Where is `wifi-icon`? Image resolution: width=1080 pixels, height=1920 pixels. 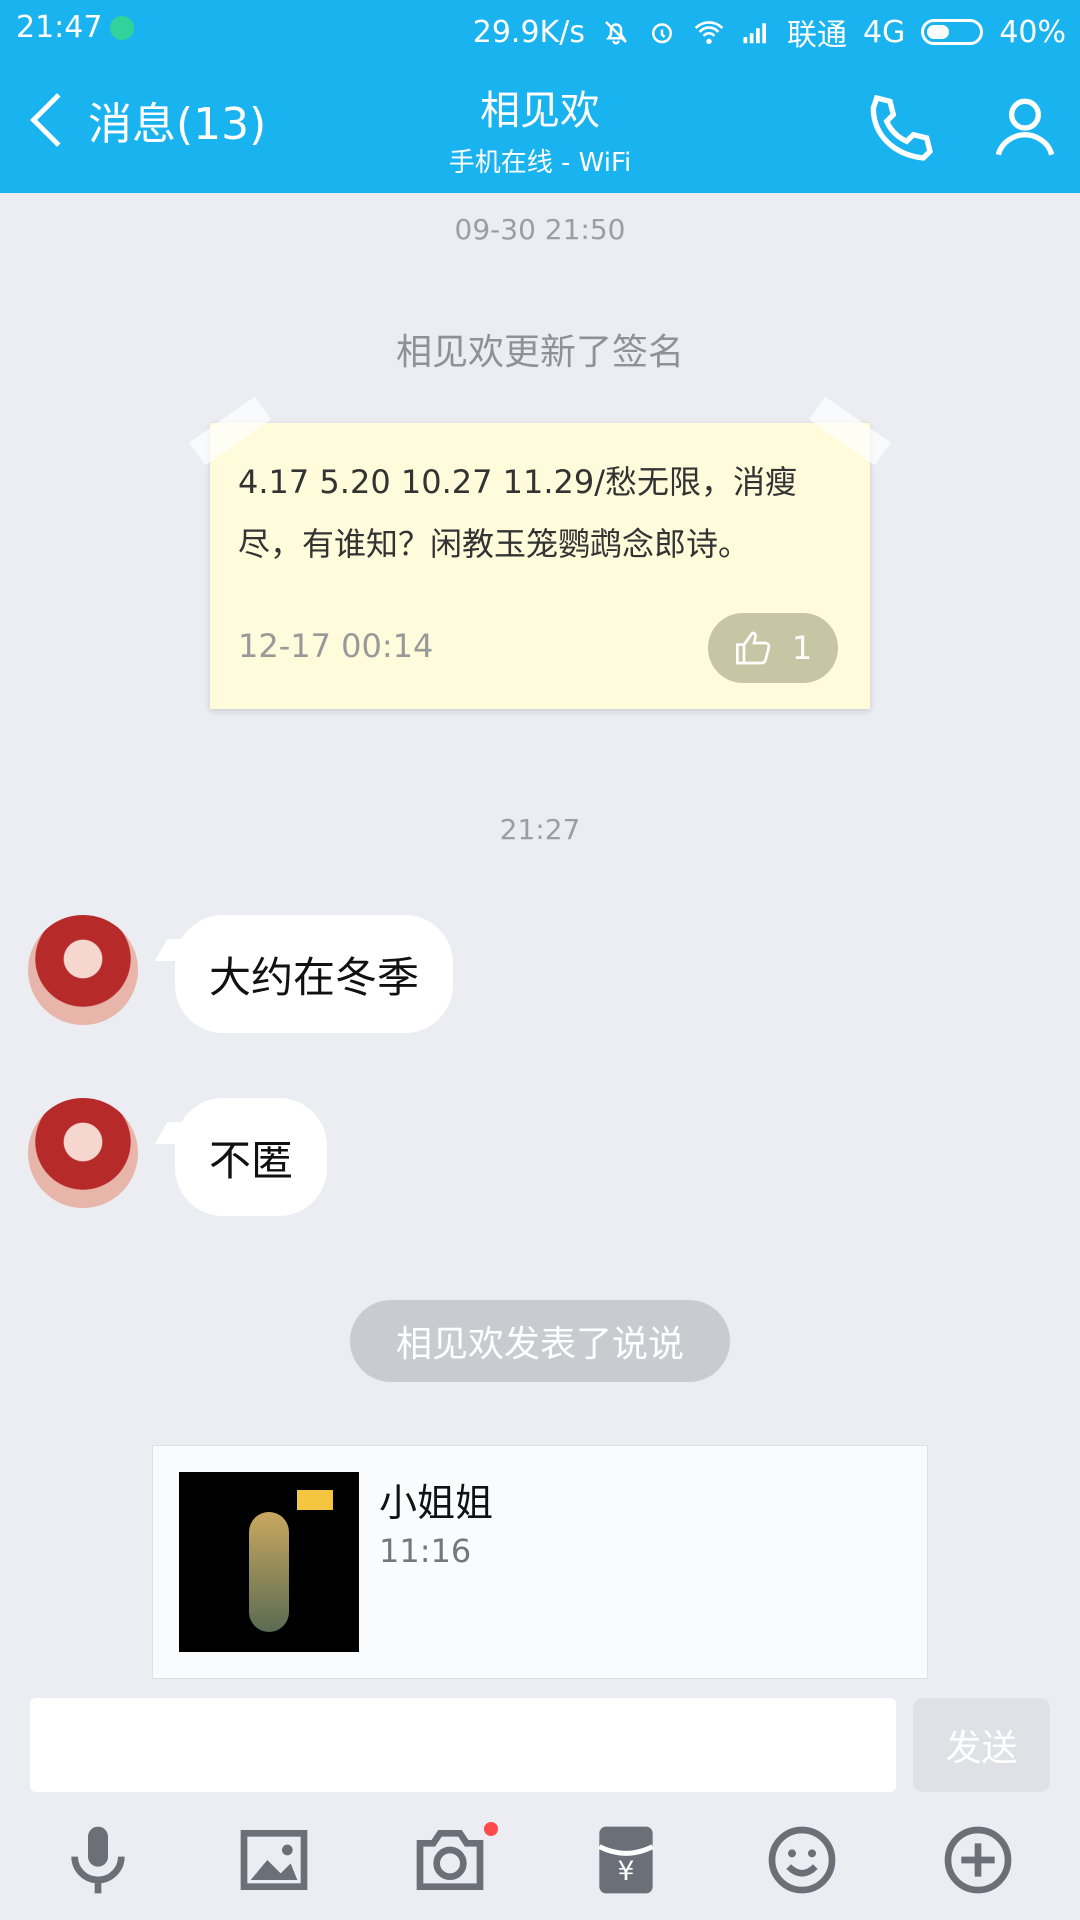
wifi-icon is located at coordinates (709, 32).